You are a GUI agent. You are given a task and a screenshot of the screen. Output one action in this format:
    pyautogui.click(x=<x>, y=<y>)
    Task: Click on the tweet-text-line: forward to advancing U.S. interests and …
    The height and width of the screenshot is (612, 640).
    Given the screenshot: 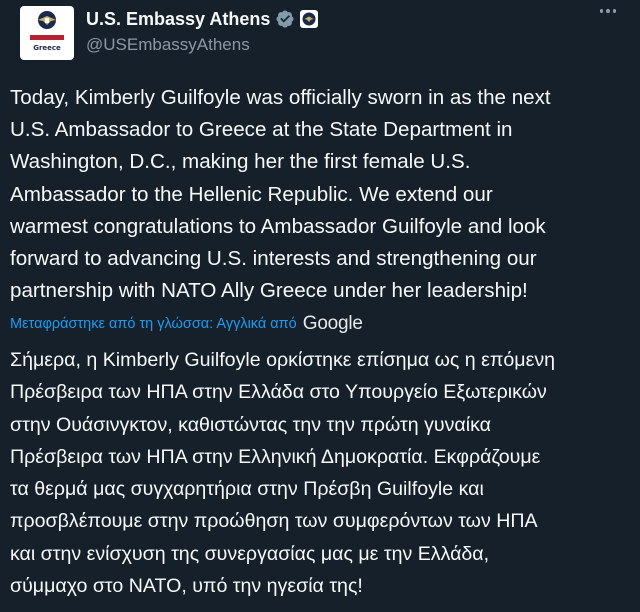 What is the action you would take?
    pyautogui.click(x=273, y=259)
    